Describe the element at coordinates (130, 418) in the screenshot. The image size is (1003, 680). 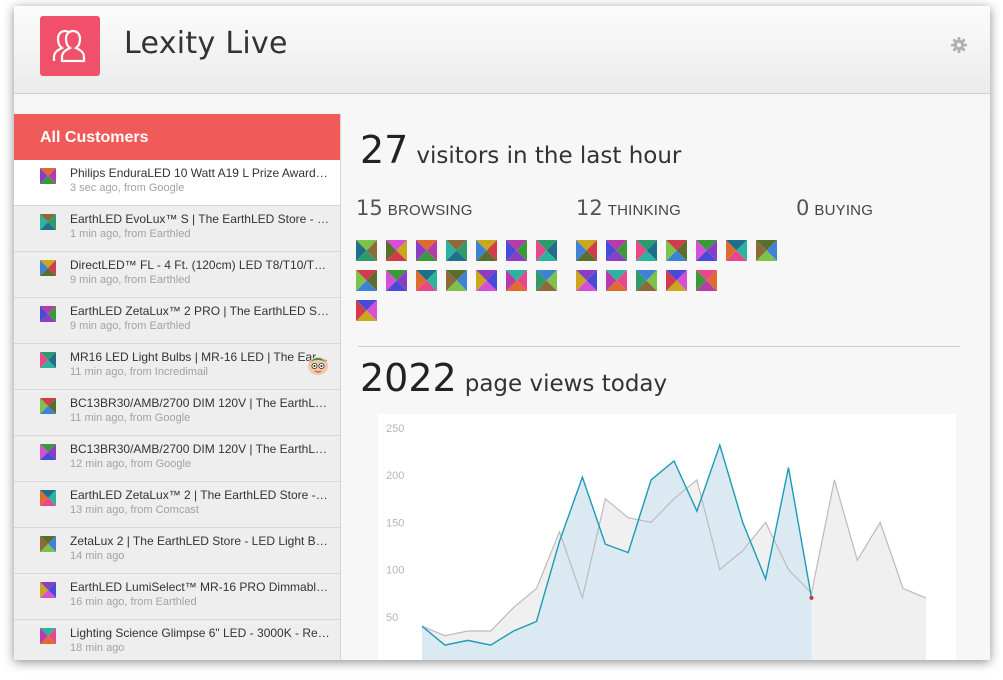
I see `customer-visit-time: 11 min ago, from Google` at that location.